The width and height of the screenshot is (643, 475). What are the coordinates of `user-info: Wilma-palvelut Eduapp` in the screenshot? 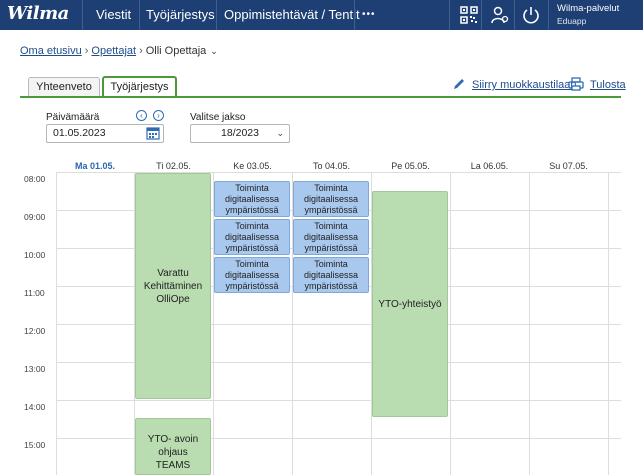 It's located at (588, 15).